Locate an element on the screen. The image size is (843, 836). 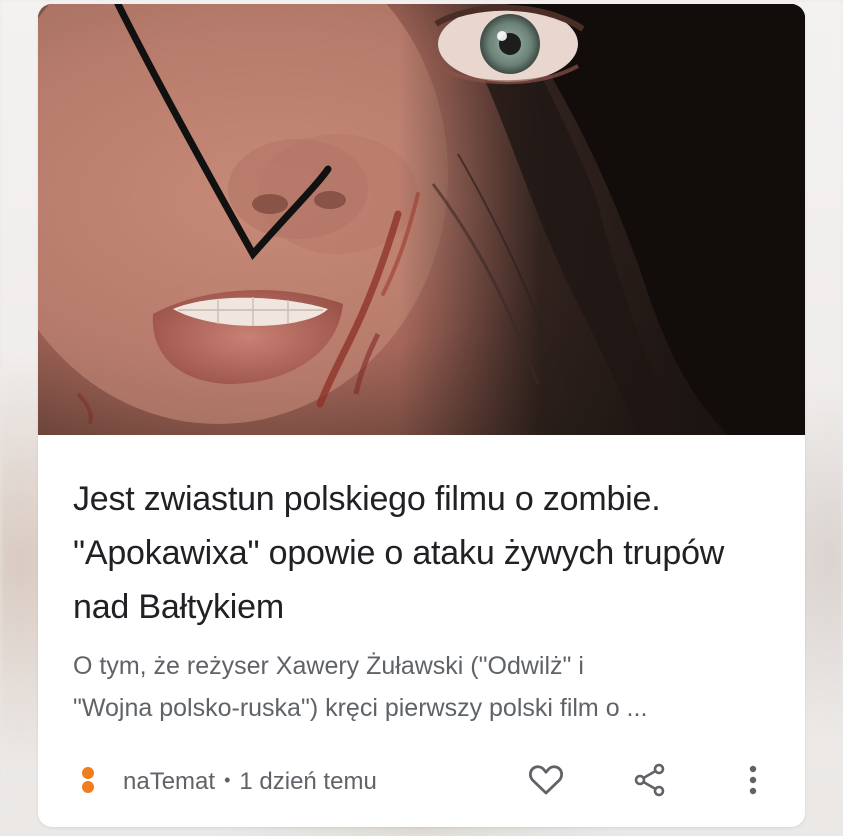
more-vert-icon is located at coordinates (753, 780).